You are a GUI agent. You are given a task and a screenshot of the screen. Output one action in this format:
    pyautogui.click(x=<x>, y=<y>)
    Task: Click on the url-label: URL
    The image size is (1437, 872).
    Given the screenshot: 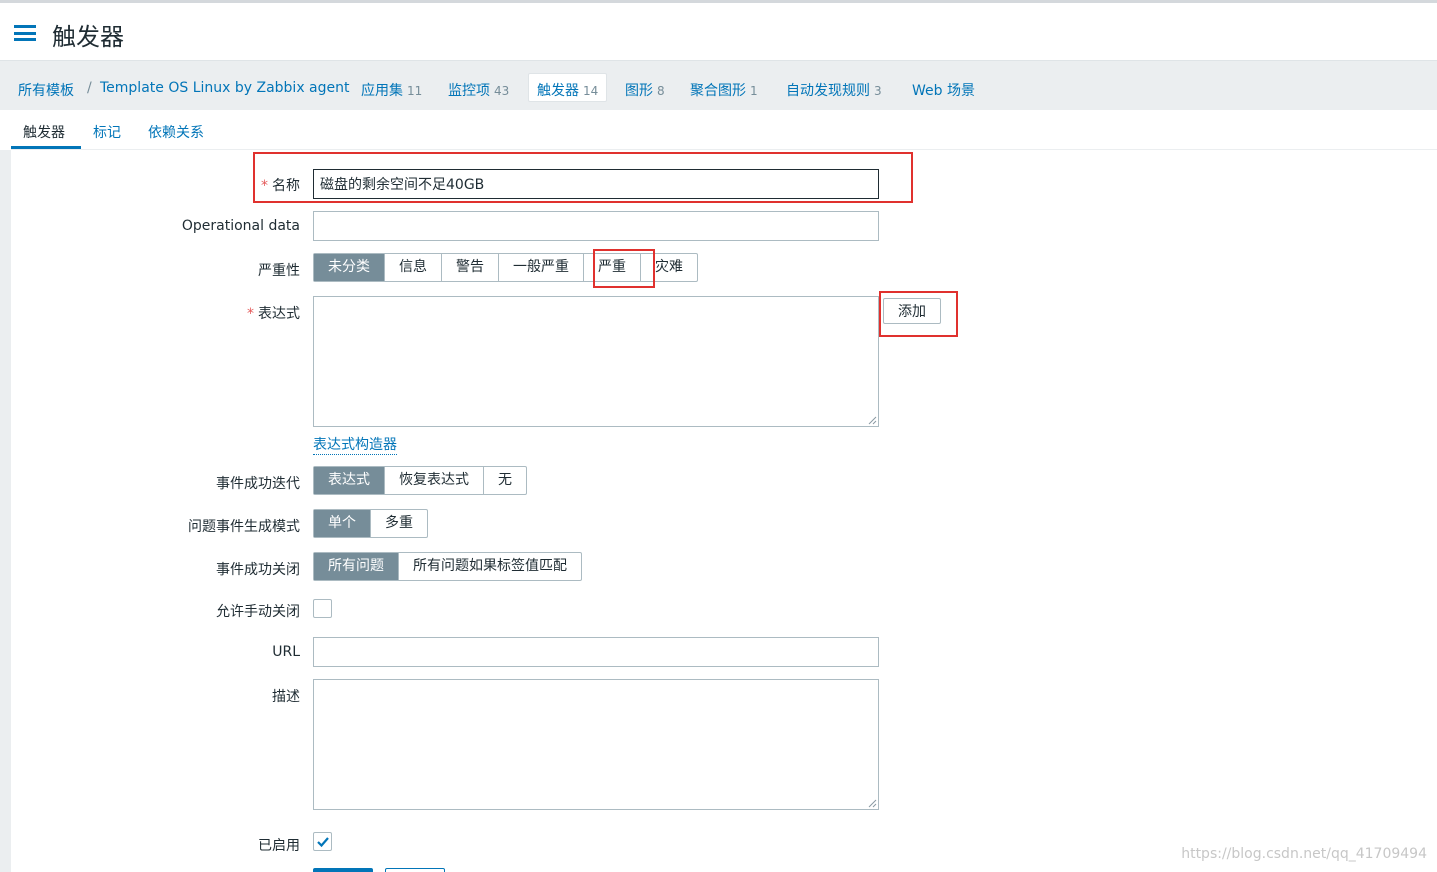 What is the action you would take?
    pyautogui.click(x=286, y=652)
    